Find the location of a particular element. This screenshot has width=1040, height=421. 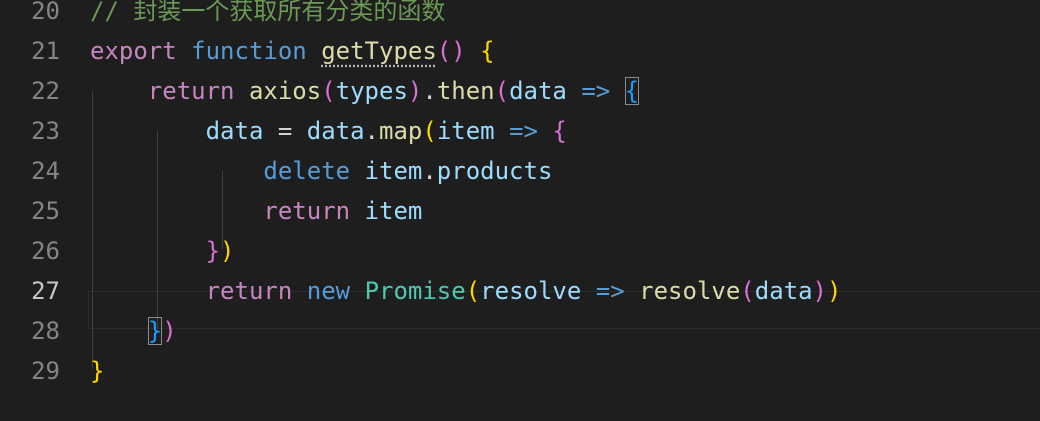

line-number: 26 is located at coordinates (45, 251).